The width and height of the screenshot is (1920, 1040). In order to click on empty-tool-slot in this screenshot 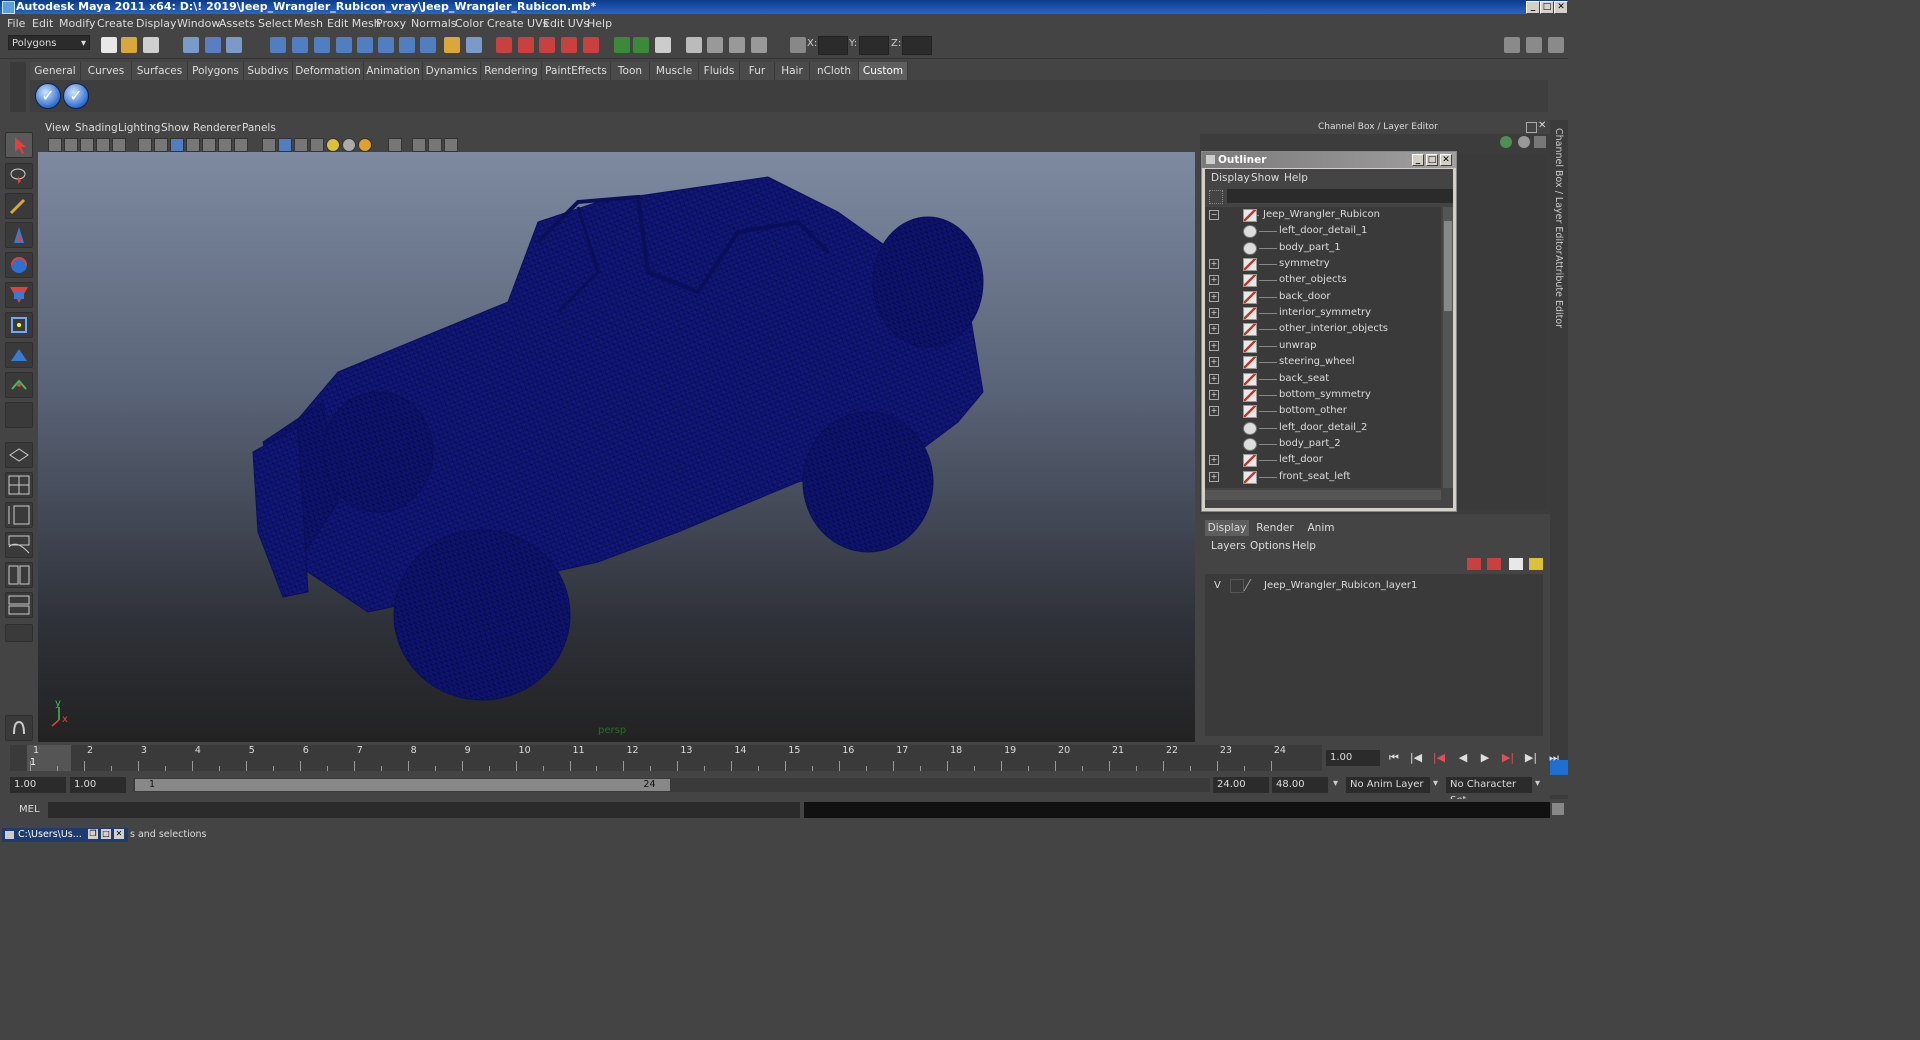, I will do `click(19, 415)`.